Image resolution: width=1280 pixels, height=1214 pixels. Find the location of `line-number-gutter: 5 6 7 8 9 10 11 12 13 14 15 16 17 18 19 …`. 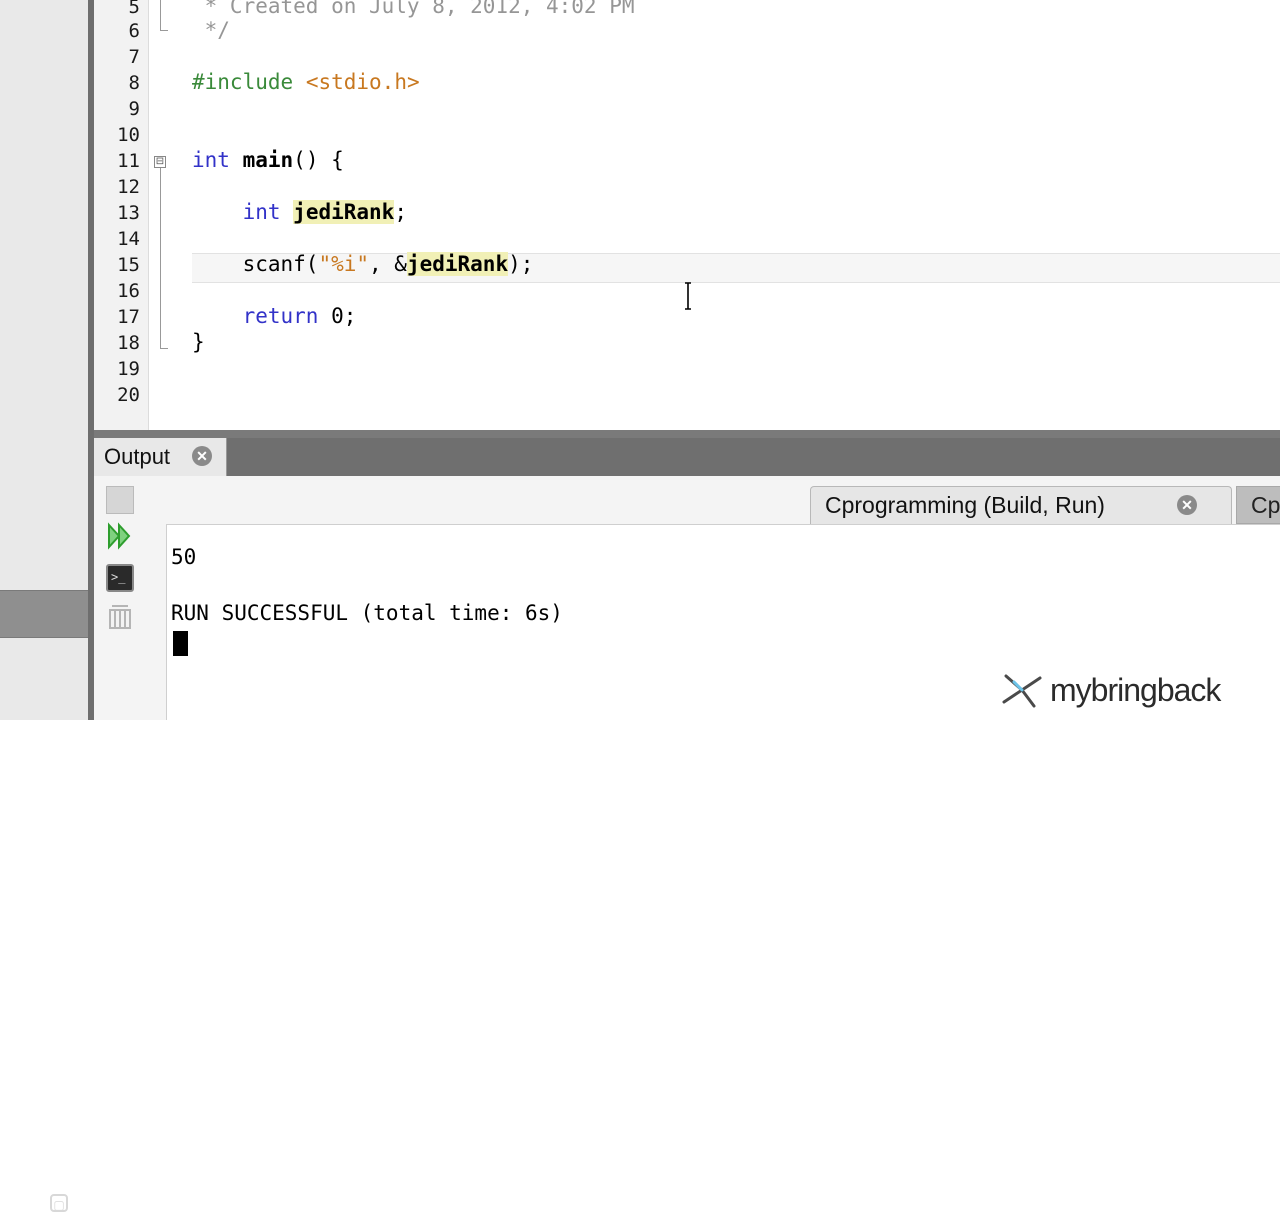

line-number-gutter: 5 6 7 8 9 10 11 12 13 14 15 16 17 18 19 … is located at coordinates (121, 215).